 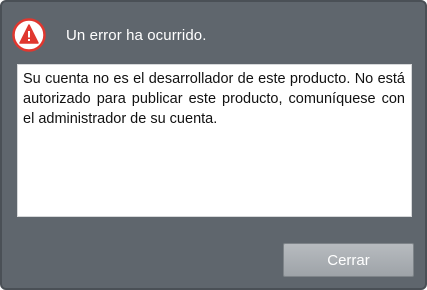 I want to click on close-button: Cerrar, so click(x=348, y=260).